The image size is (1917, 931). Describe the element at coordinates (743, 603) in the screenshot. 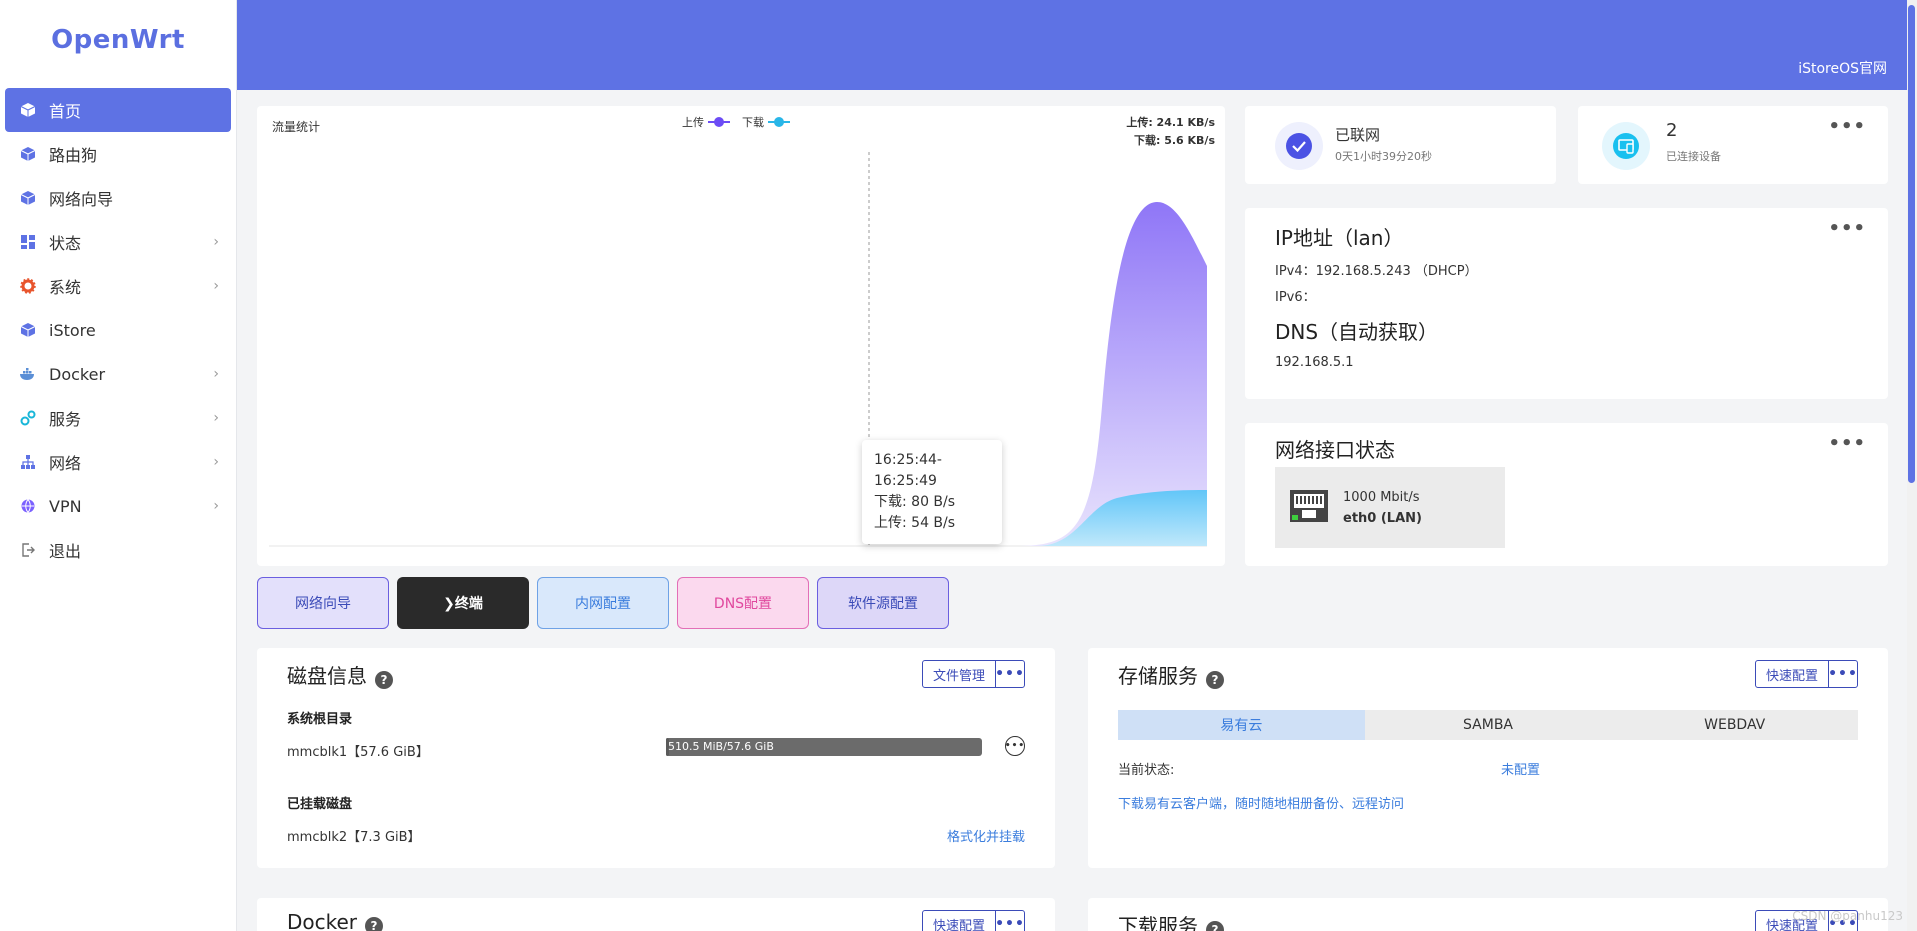

I see `dns-config-button: DNS配置` at that location.